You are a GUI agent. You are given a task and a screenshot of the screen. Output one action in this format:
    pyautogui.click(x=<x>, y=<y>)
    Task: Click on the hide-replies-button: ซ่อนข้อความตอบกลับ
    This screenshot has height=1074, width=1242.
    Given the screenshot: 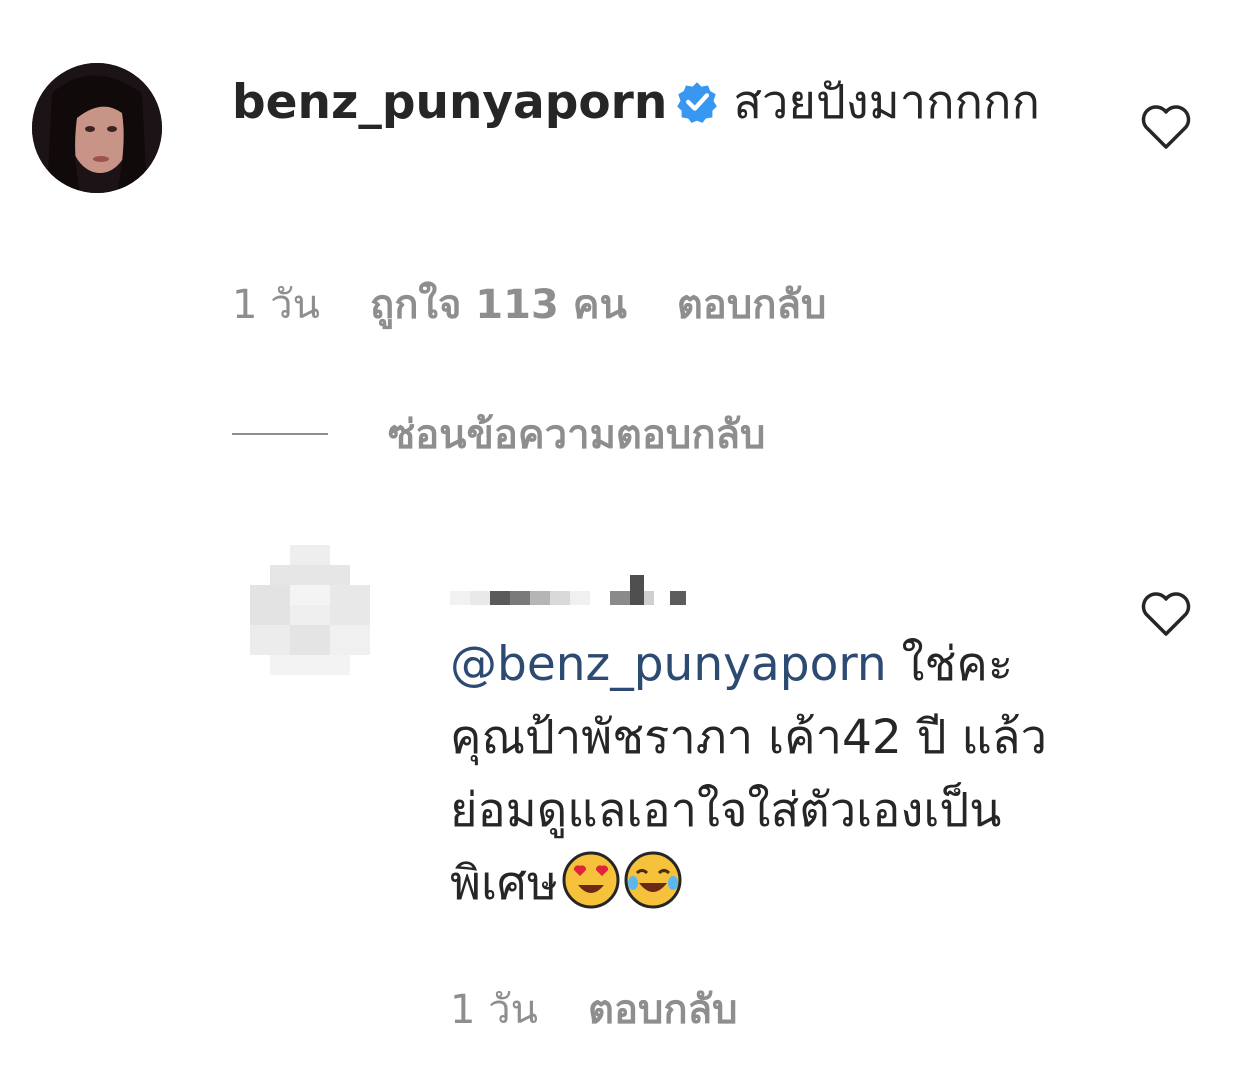 What is the action you would take?
    pyautogui.click(x=498, y=434)
    